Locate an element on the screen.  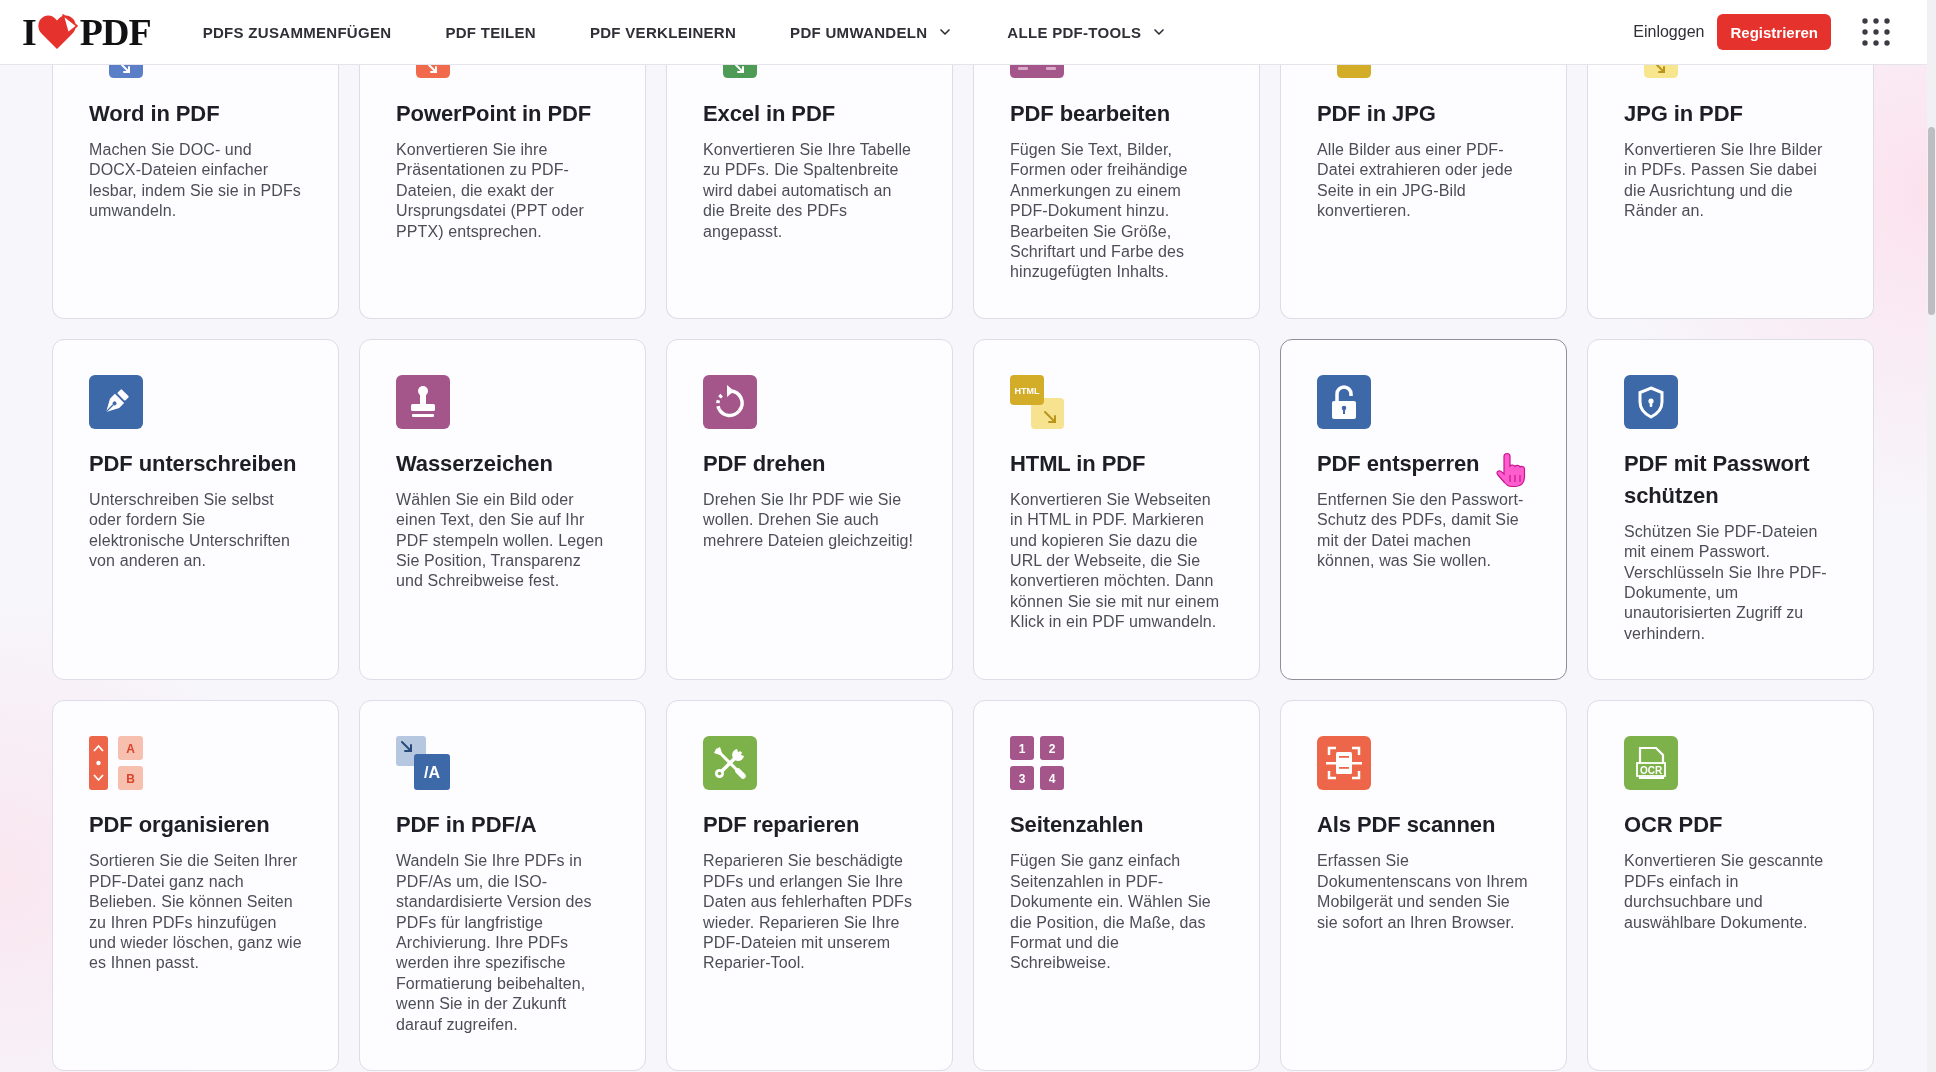
tool-card: PDF bearbeiten Fügen Sie Text, Bilder, Formen oder freihändige Anmerkungen zu einem PDF-Dokument hinzu. Bearbeiten Sie Größe, Schriftart und Farbe des hinzugefügten Inhalts. is located at coordinates (1116, 192).